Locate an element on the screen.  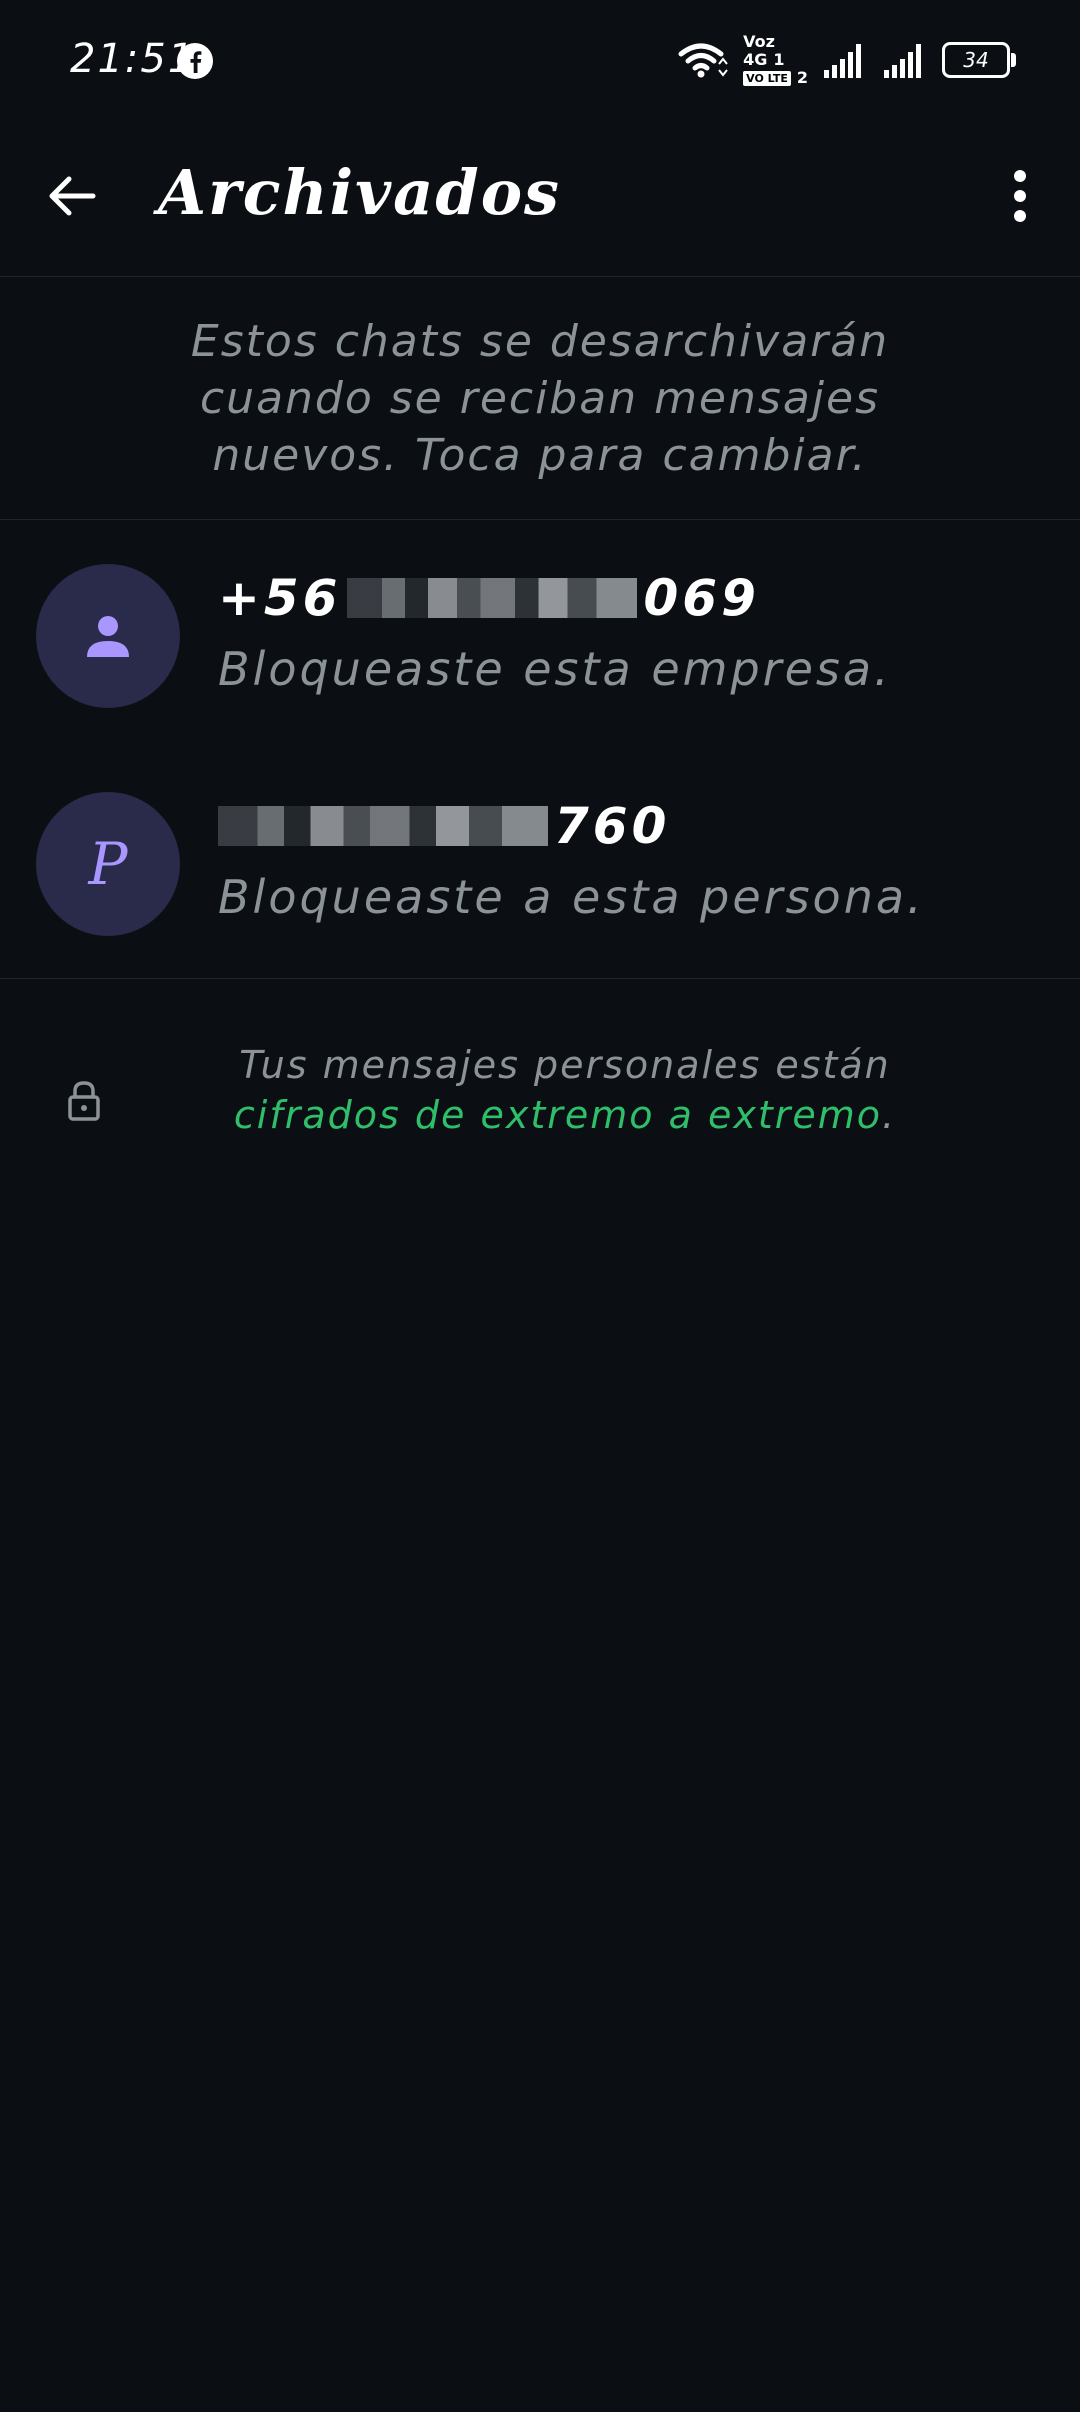
avatar: P is located at coordinates (108, 864).